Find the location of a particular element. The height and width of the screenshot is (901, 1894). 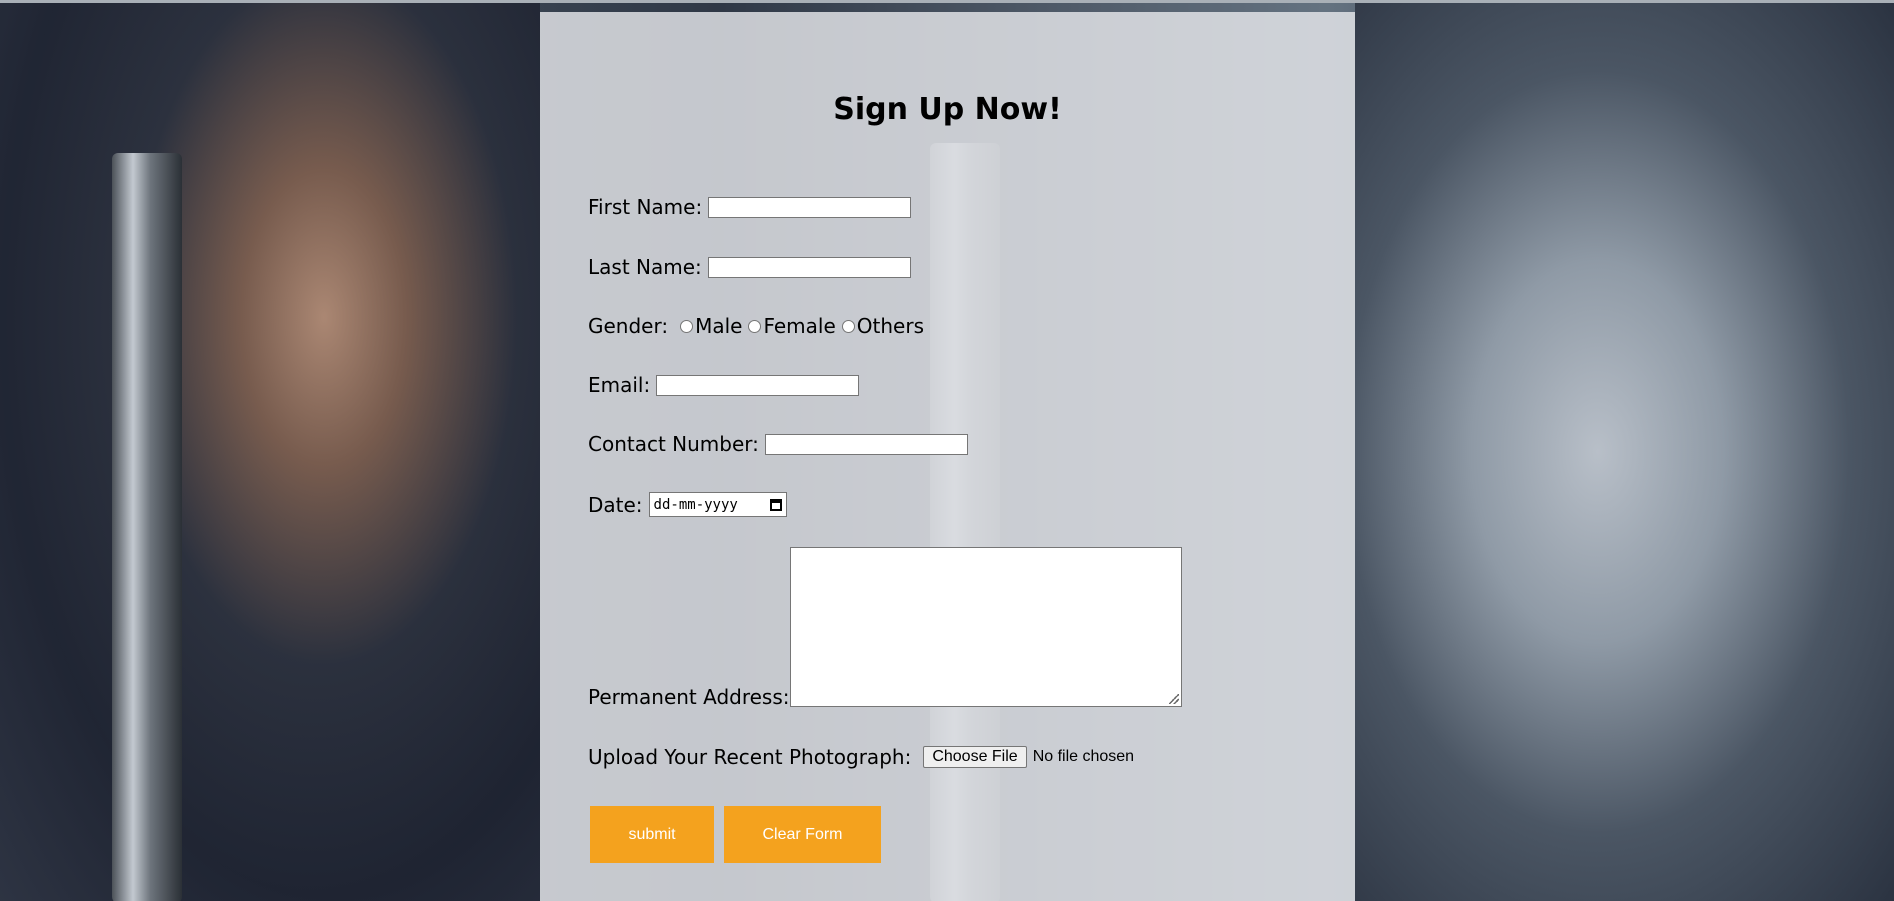

date-label: Date: is located at coordinates (615, 504).